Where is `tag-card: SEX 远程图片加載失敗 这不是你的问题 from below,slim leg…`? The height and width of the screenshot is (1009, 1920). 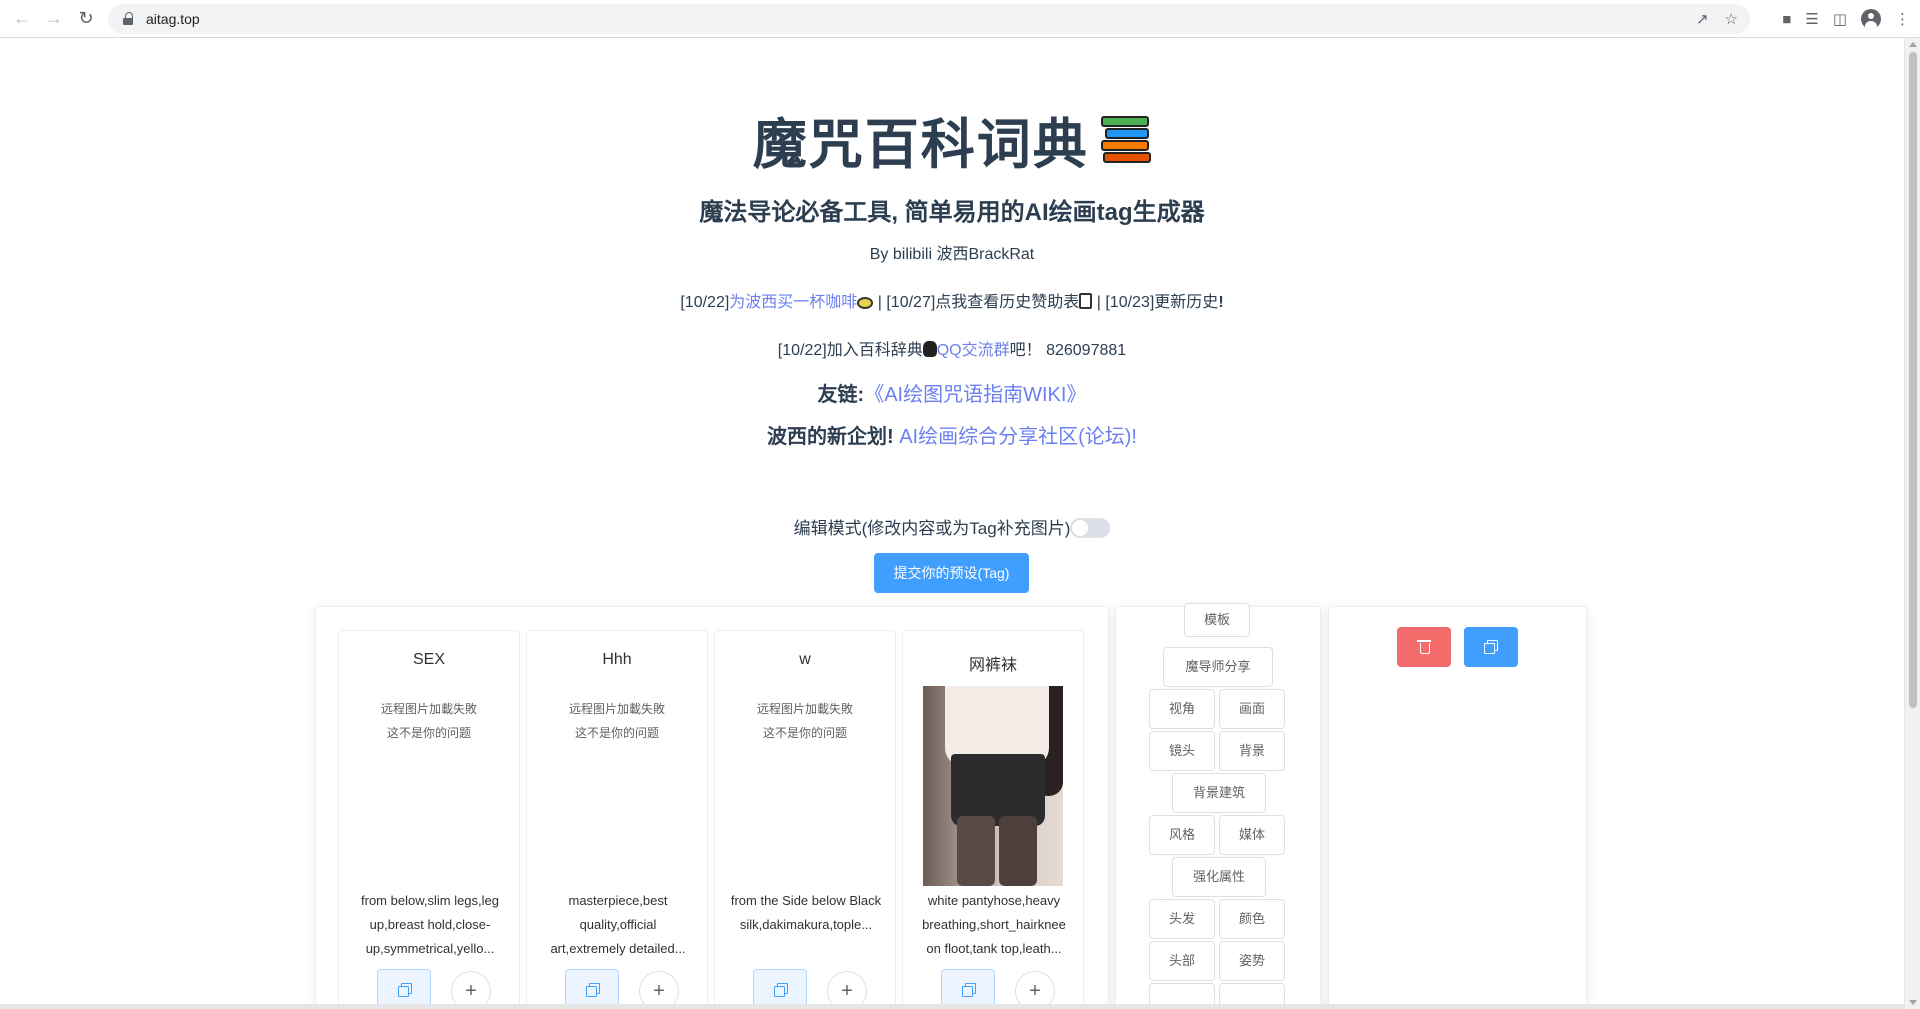
tag-card: SEX 远程图片加載失敗 这不是你的问题 from below,slim leg… is located at coordinates (429, 819).